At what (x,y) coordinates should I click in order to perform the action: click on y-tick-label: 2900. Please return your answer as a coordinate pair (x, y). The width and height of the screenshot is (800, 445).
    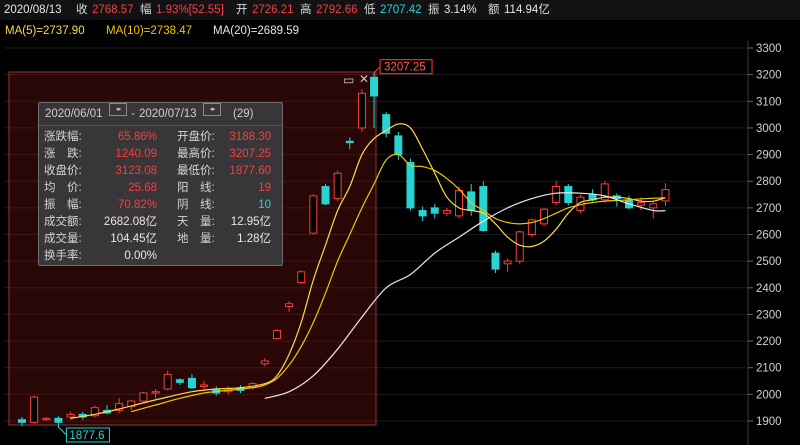
    Looking at the image, I should click on (769, 156).